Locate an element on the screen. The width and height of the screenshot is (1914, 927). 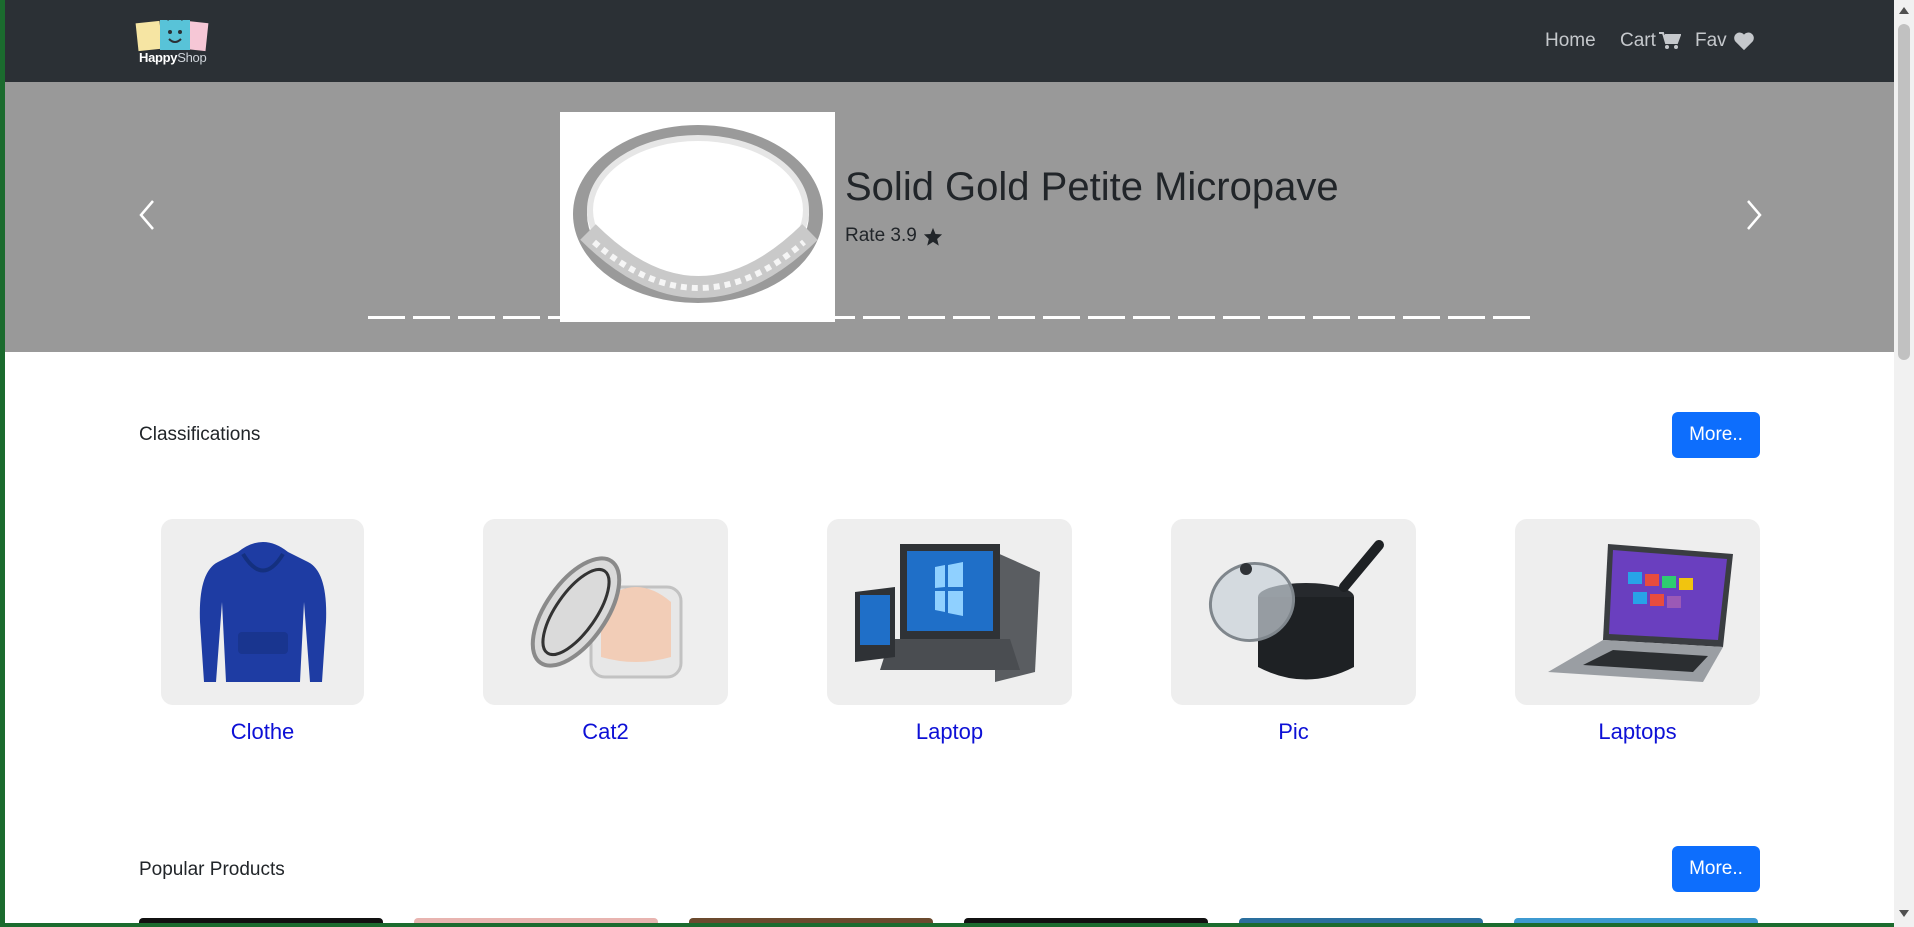
nav-fav-link: Fav is located at coordinates (1725, 41).